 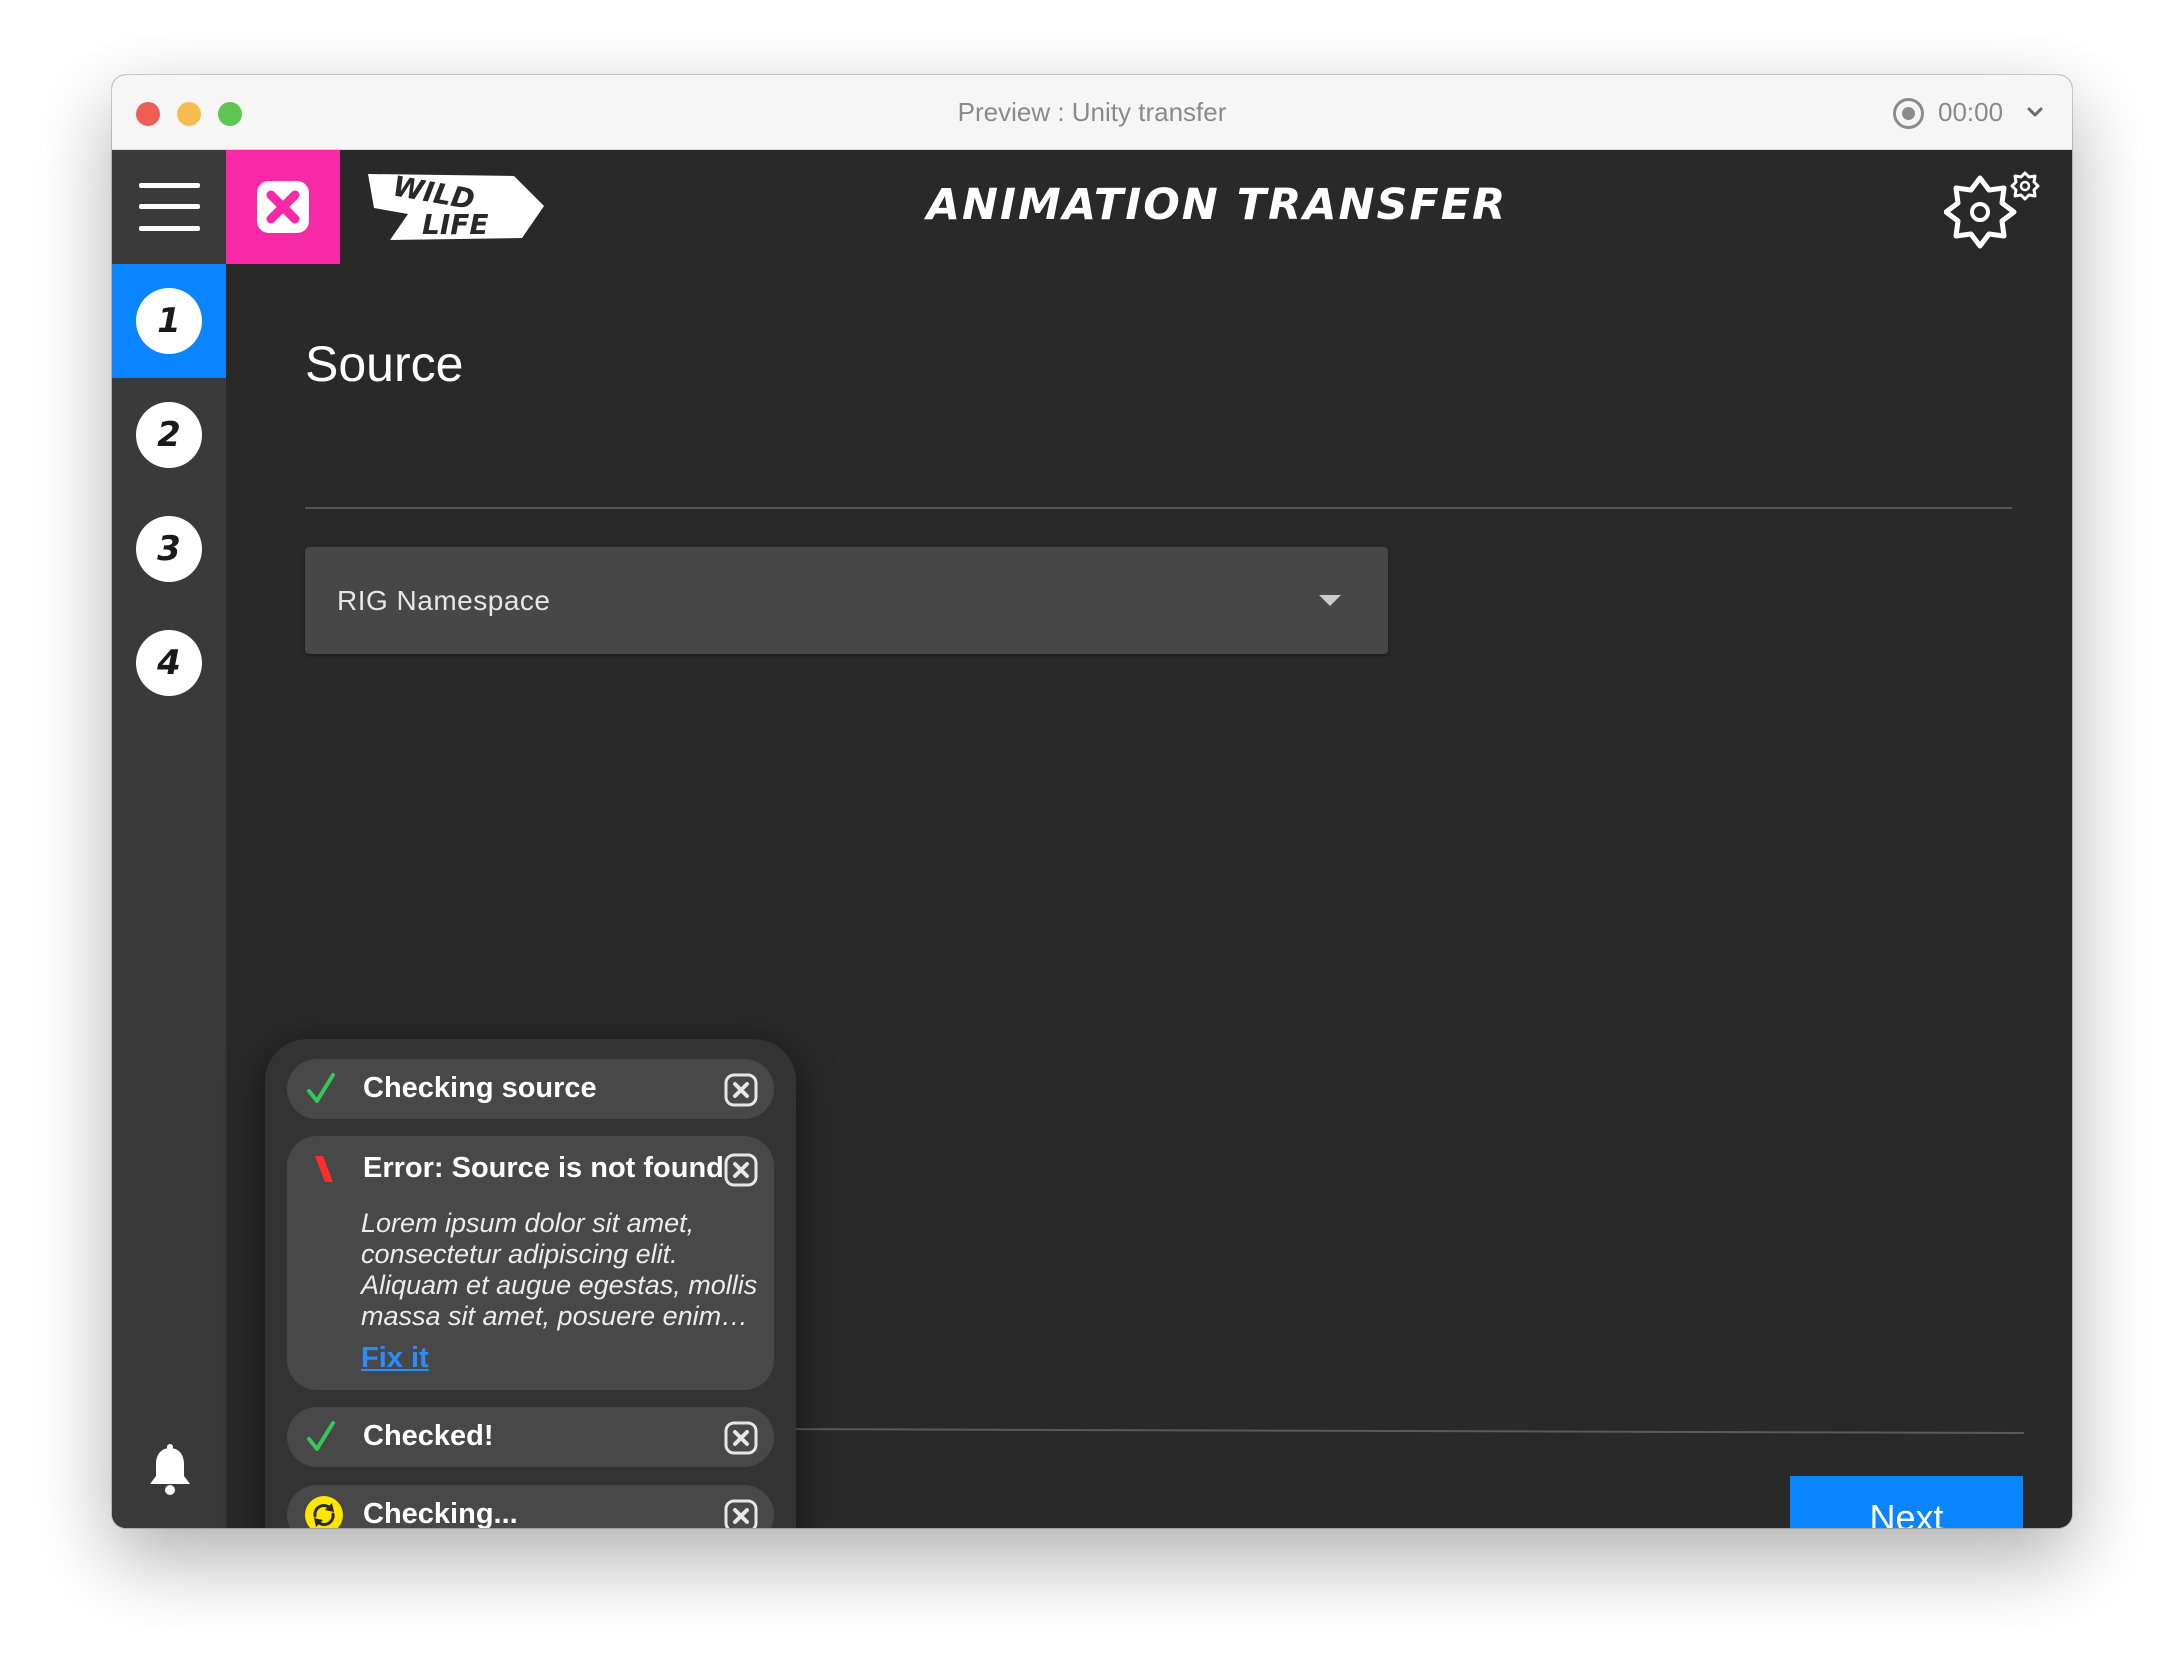 What do you see at coordinates (1994, 210) in the screenshot?
I see `settings-gear-icon` at bounding box center [1994, 210].